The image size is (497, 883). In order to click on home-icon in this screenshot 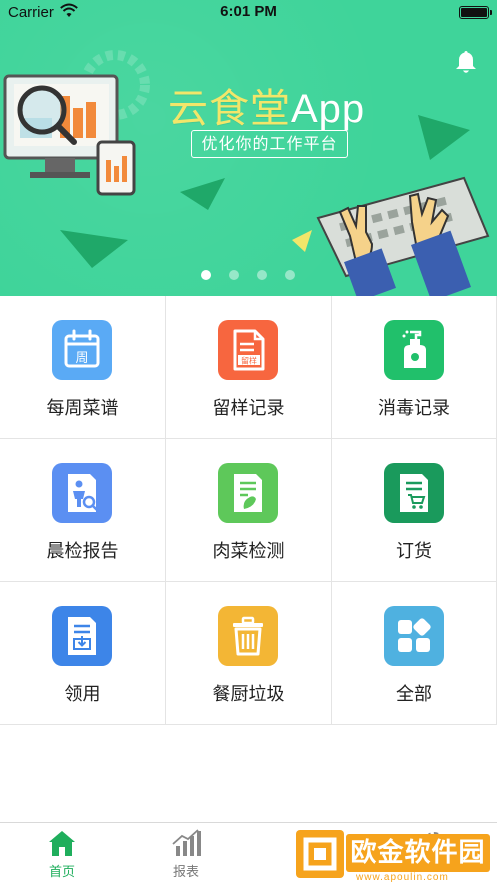, I will do `click(62, 843)`.